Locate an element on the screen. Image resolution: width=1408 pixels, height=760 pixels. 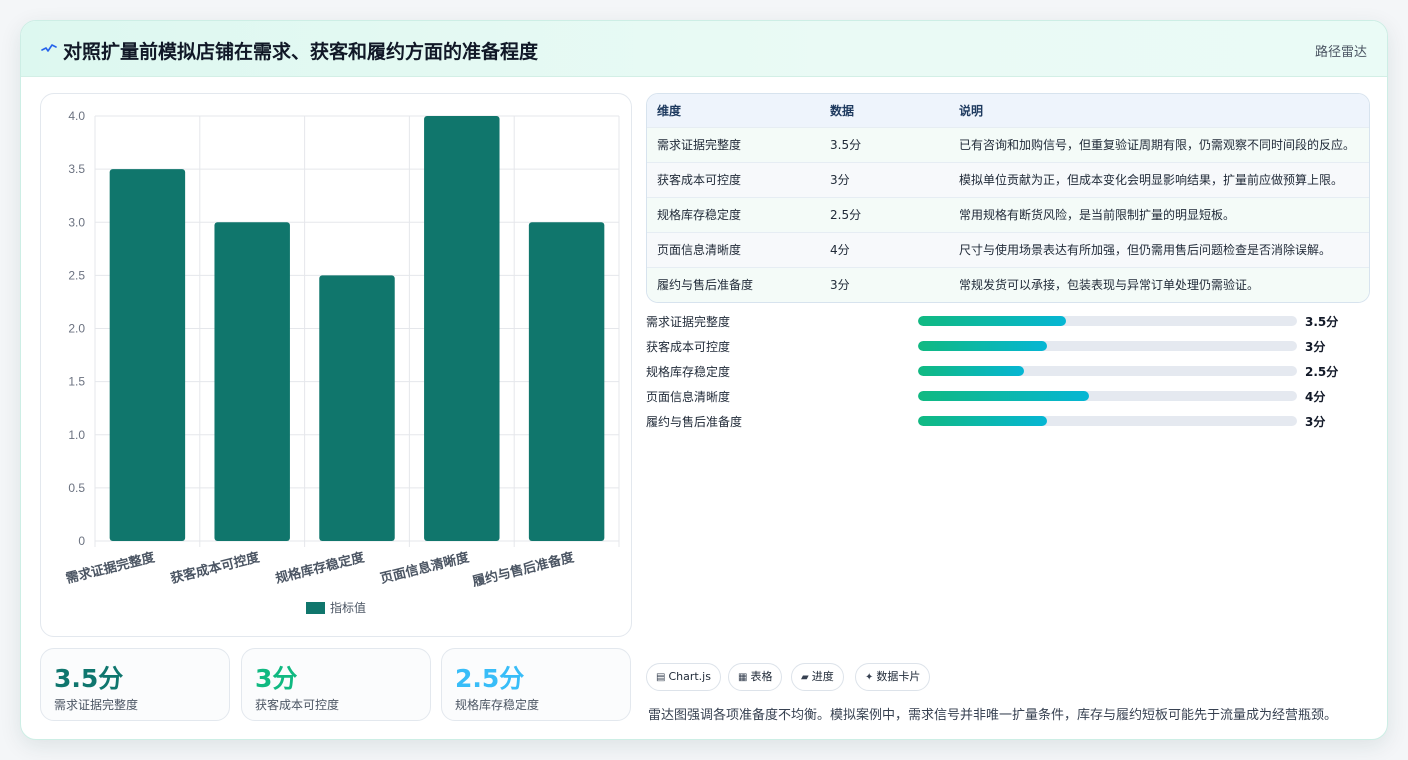
column-header-dimension: 维度 is located at coordinates (669, 110).